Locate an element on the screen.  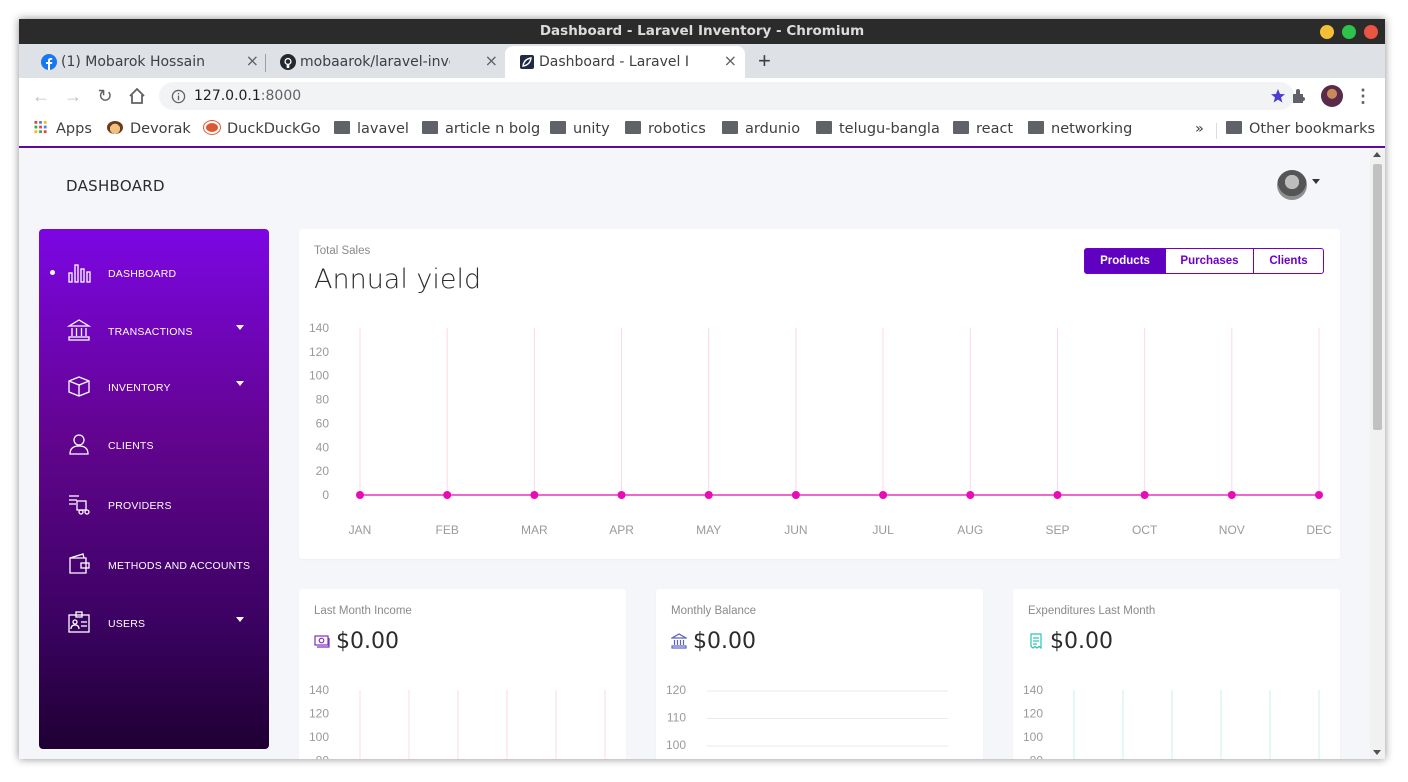
sidebar-item-dashboard: DASHBOARD is located at coordinates (154, 274).